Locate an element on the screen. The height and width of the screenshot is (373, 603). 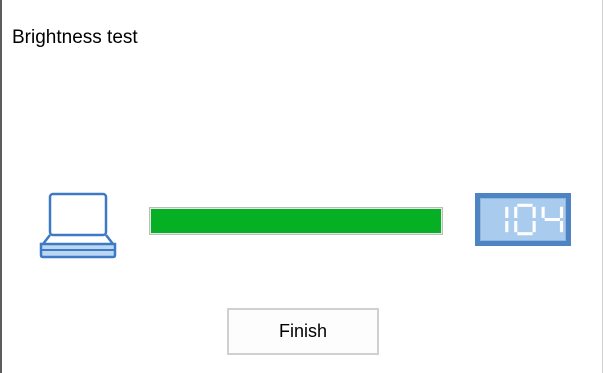
digit-3-segment-c is located at coordinates (561, 227).